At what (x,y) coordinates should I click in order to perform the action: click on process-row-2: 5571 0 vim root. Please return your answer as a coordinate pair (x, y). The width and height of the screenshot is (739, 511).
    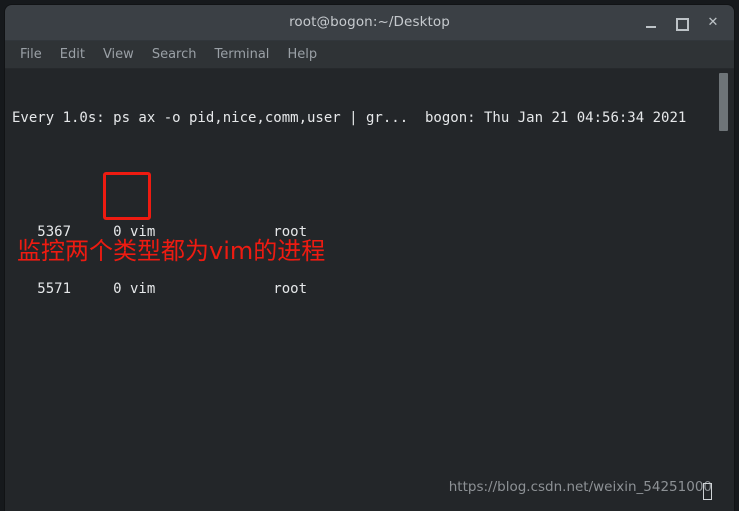
    Looking at the image, I should click on (160, 289).